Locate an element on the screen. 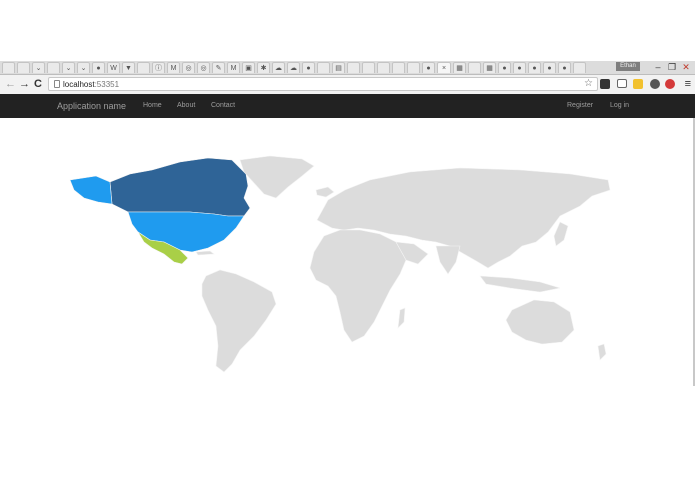 This screenshot has height=494, width=695. india-region is located at coordinates (448, 260).